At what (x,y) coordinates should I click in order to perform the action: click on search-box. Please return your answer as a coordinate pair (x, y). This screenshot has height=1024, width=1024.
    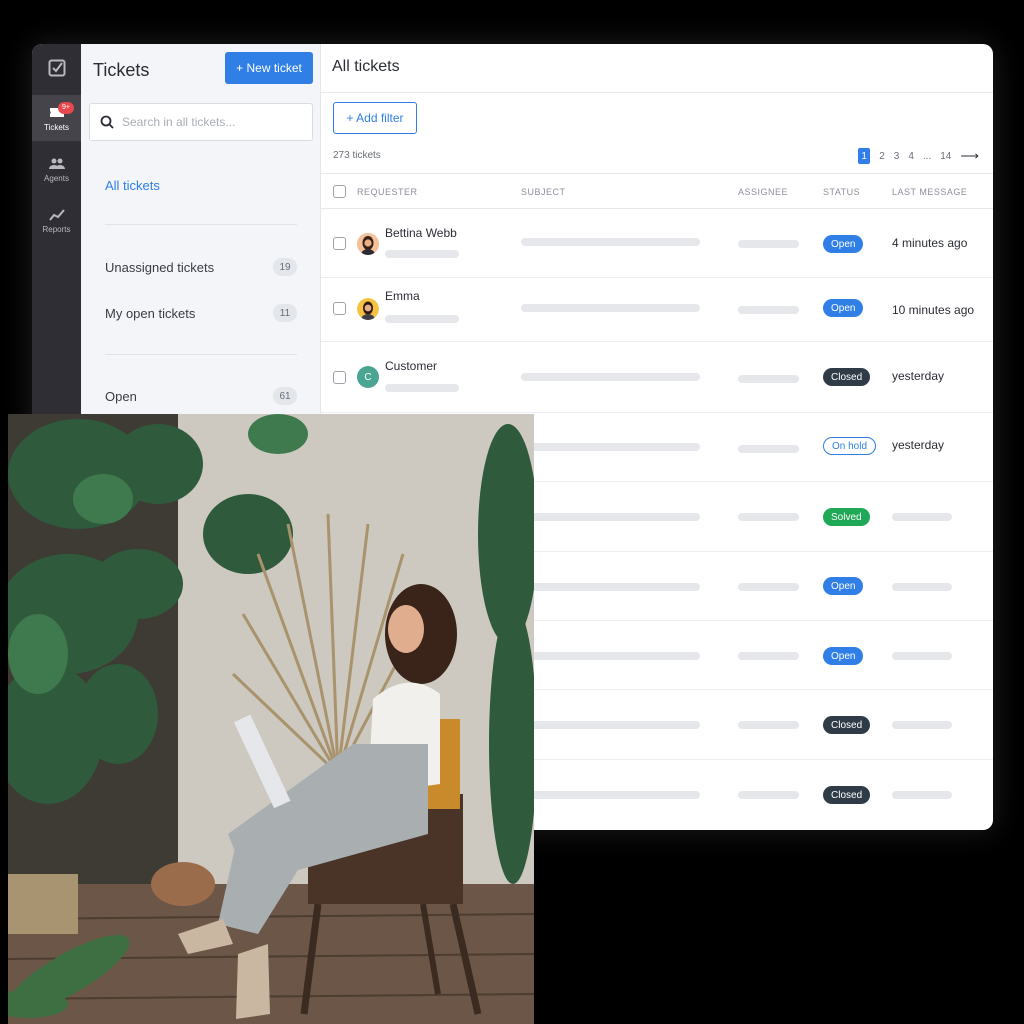
    Looking at the image, I should click on (201, 122).